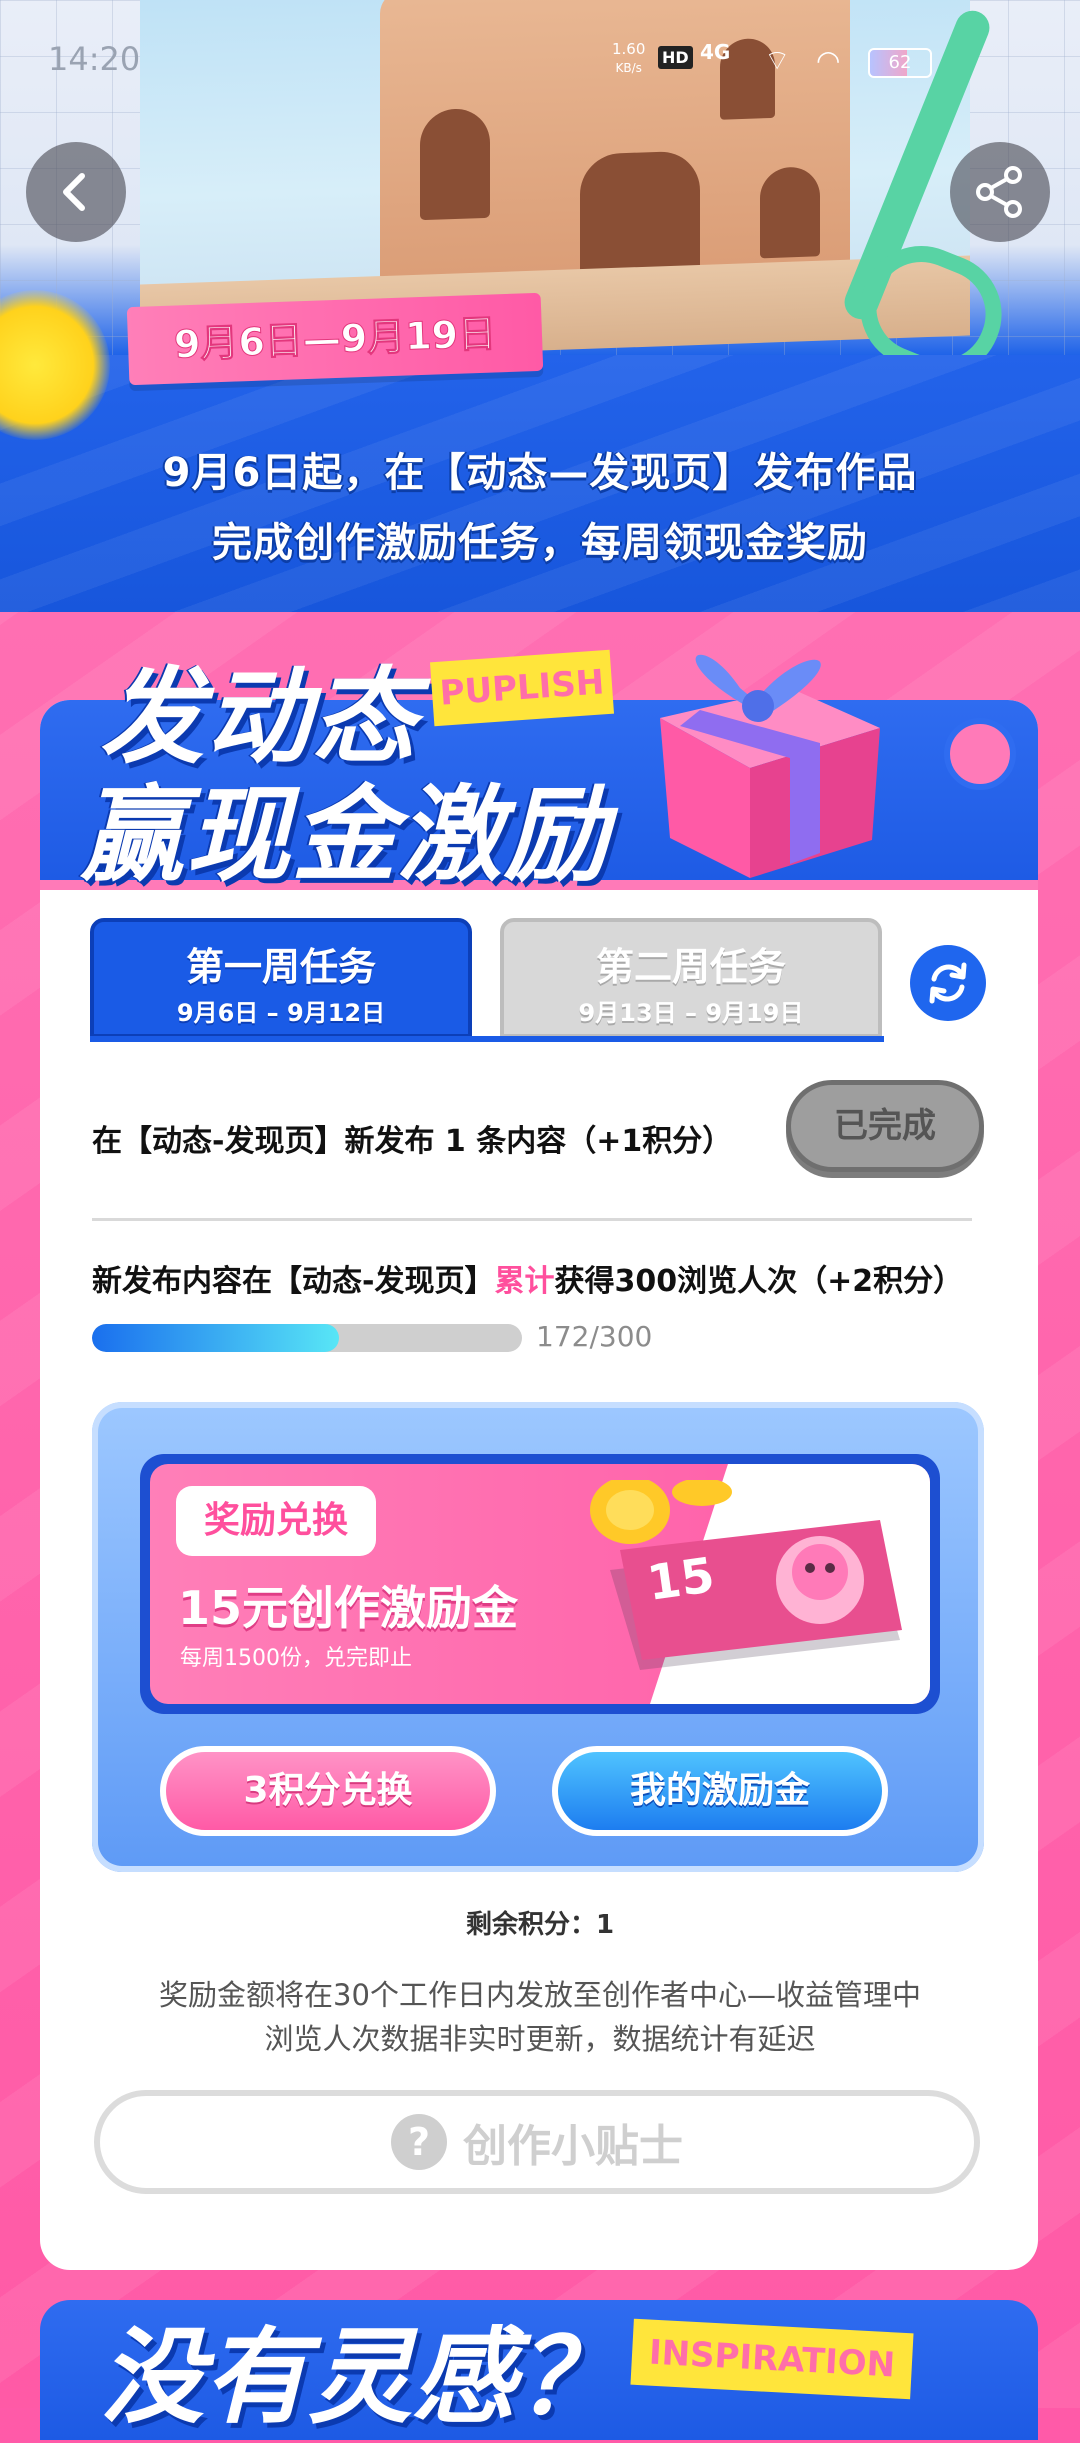  I want to click on tab-week-2: 第二周任务 9月13日 – 9月19日, so click(691, 978).